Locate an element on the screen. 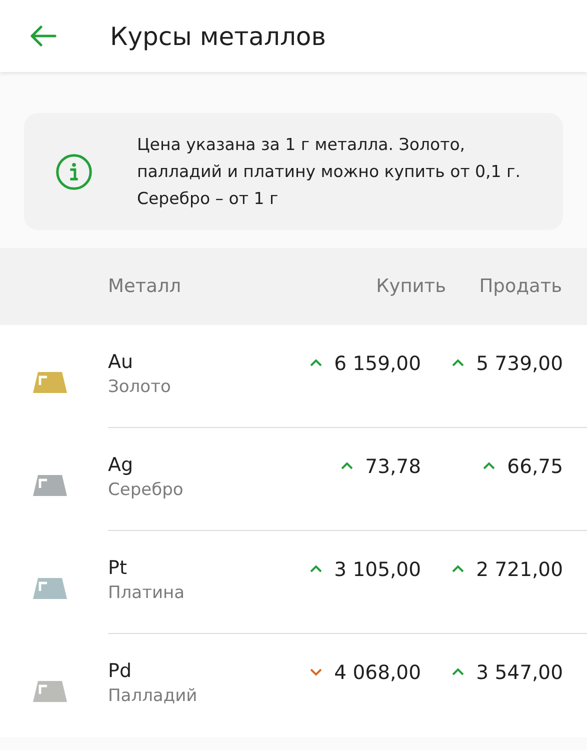 This screenshot has height=750, width=587. metal-symbol: Ag is located at coordinates (121, 465).